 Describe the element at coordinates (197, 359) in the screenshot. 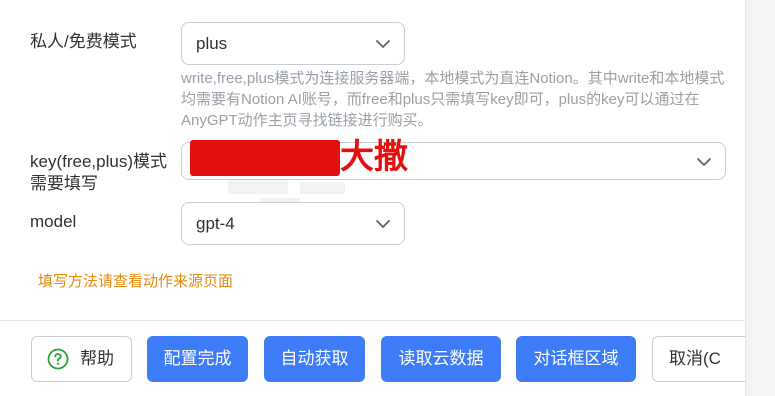

I see `config-done-button: 配置完成` at that location.